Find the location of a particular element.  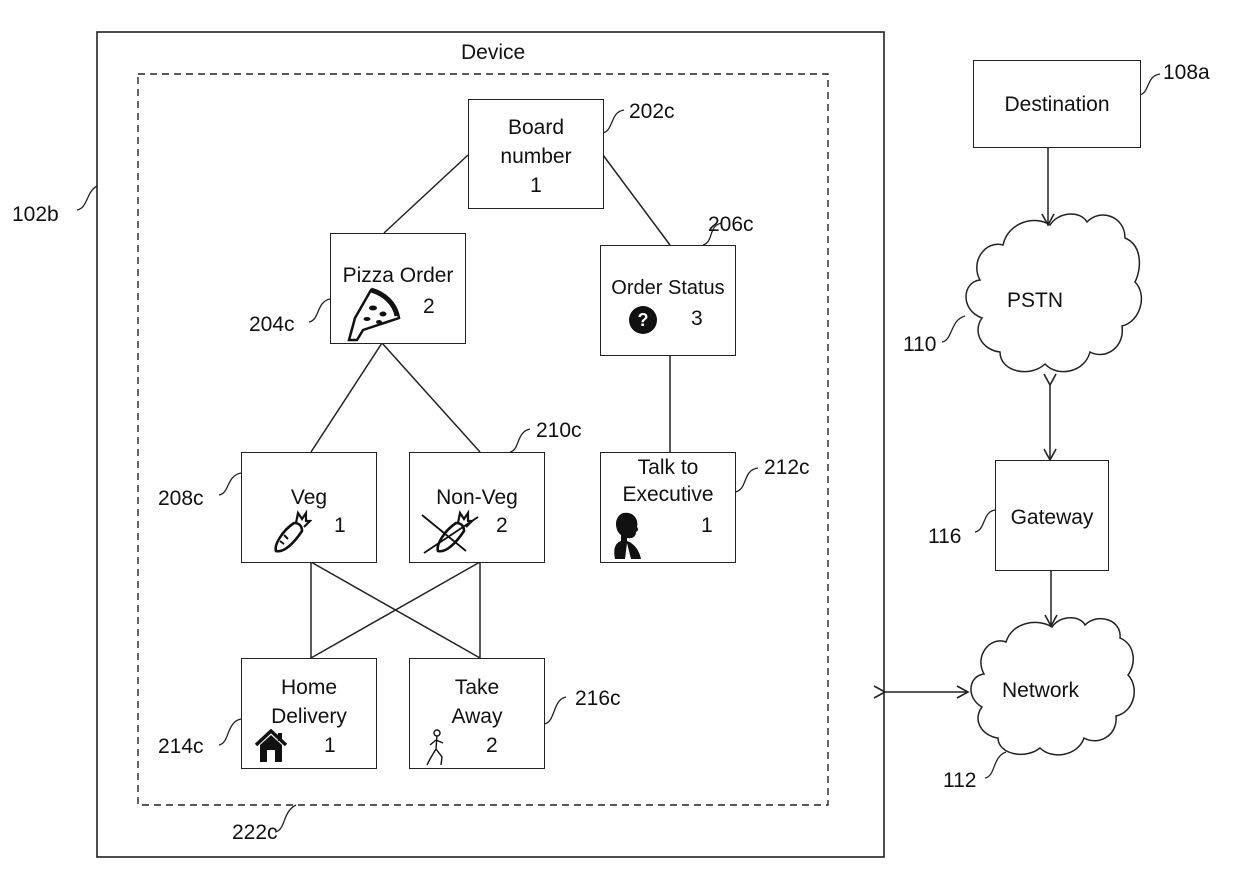

node-home-delivery: Home Delivery 1 is located at coordinates (309, 713).